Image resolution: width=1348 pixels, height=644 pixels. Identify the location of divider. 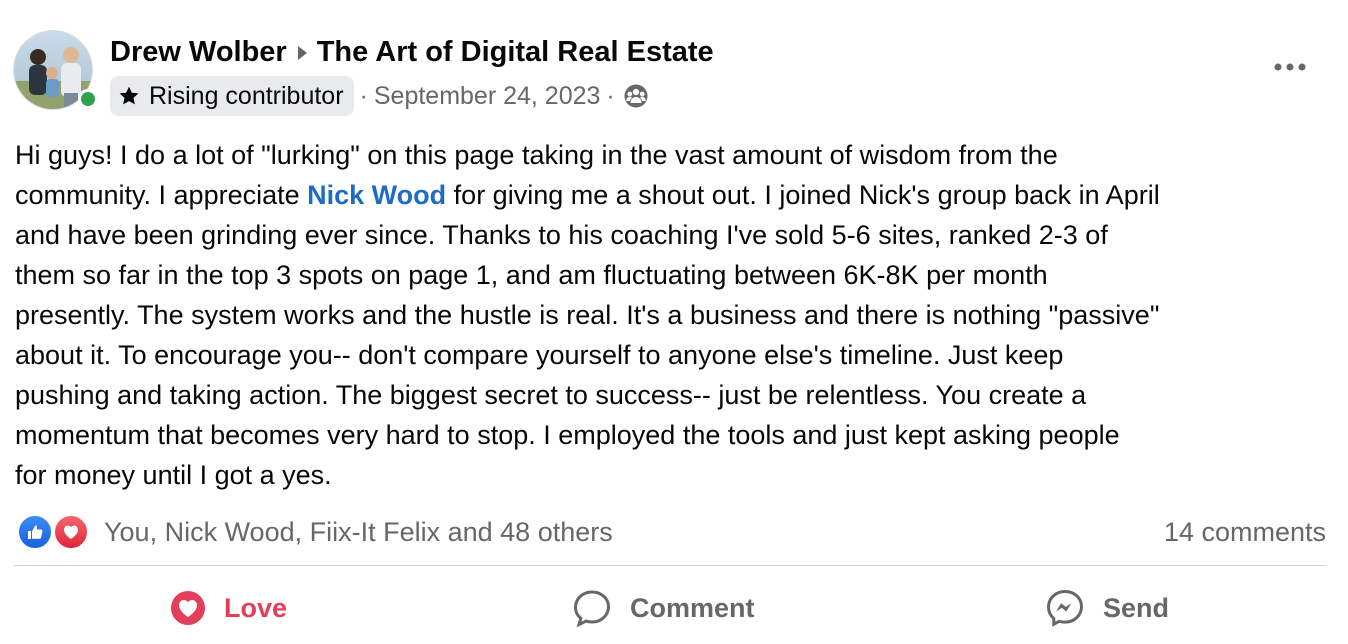
(670, 565).